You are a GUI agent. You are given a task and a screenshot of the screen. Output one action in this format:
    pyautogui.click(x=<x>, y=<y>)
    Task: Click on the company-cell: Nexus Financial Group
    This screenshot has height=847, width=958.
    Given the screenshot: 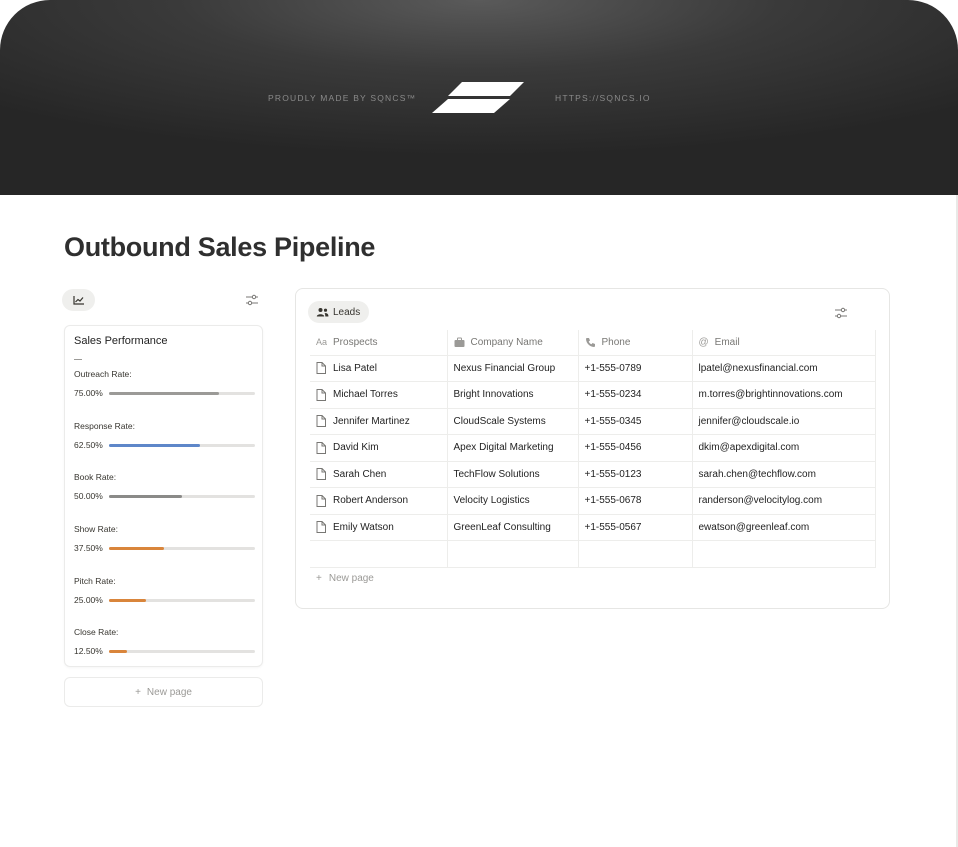 What is the action you would take?
    pyautogui.click(x=513, y=368)
    